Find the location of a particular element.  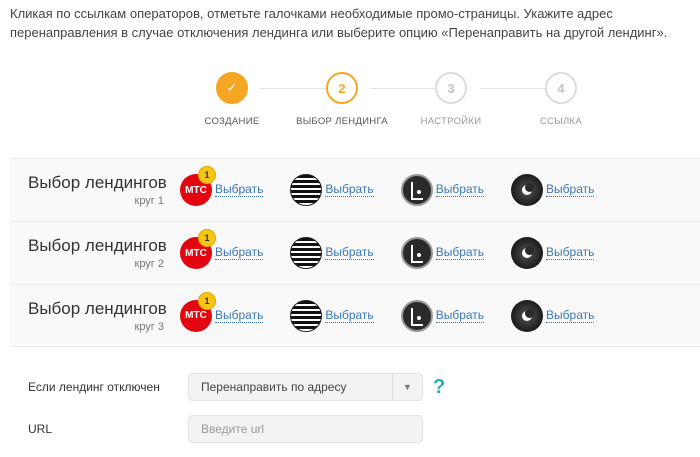

step-number: 2 is located at coordinates (342, 88).